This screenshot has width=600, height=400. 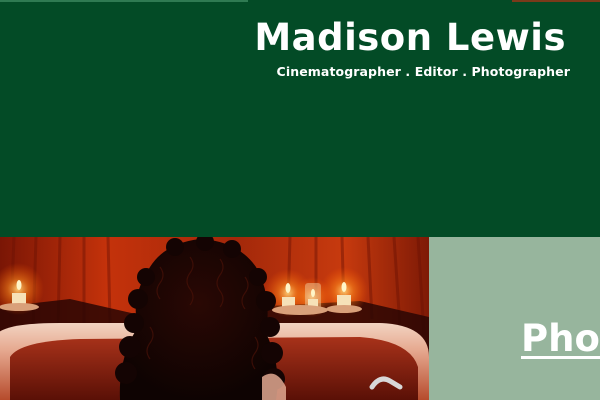 What do you see at coordinates (560, 339) in the screenshot?
I see `photography-link: Photography` at bounding box center [560, 339].